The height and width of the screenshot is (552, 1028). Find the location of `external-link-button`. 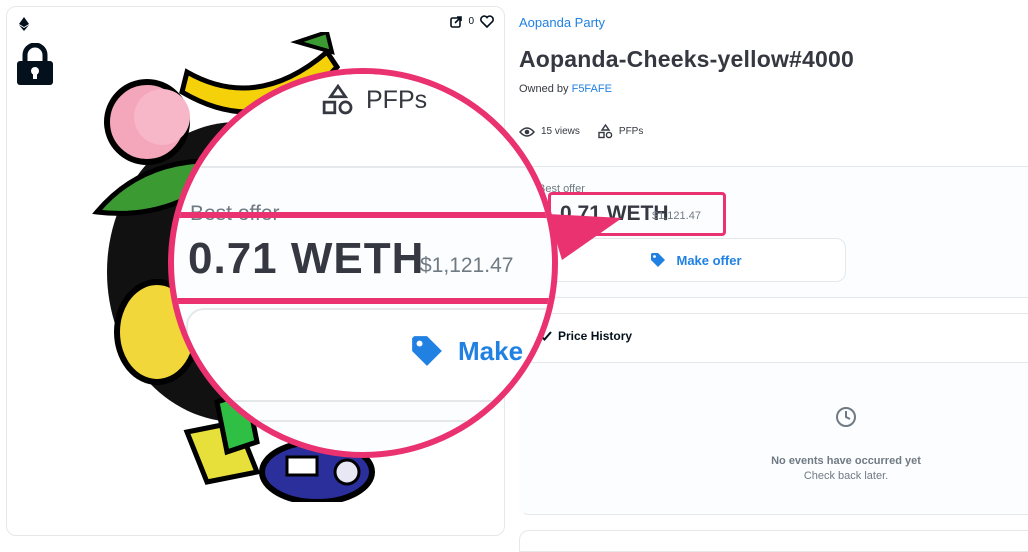

external-link-button is located at coordinates (456, 21).